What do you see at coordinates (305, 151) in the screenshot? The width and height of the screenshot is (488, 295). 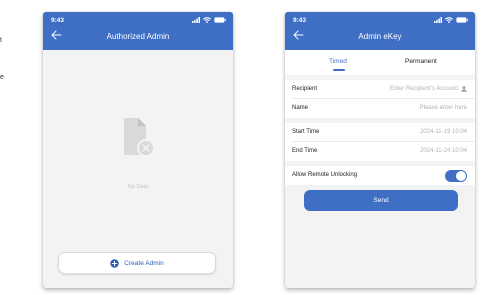 I see `end-time-label: End Time` at bounding box center [305, 151].